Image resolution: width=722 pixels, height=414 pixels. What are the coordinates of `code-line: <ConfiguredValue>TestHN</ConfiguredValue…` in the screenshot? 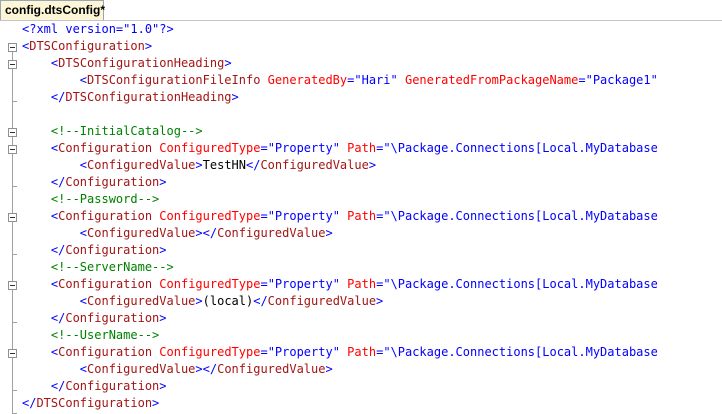 It's located at (228, 165).